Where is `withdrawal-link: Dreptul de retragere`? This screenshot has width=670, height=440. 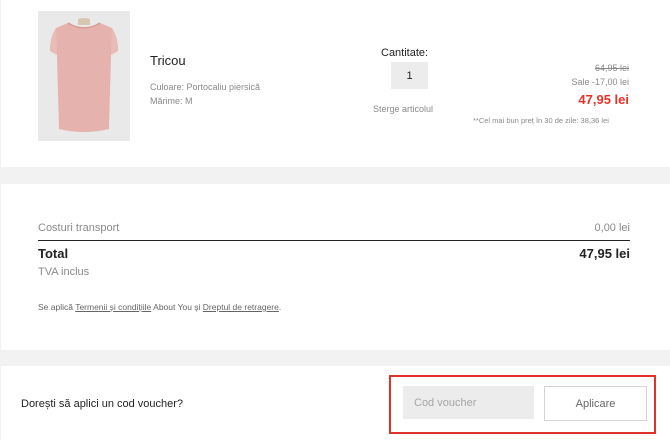 withdrawal-link: Dreptul de retragere is located at coordinates (241, 307).